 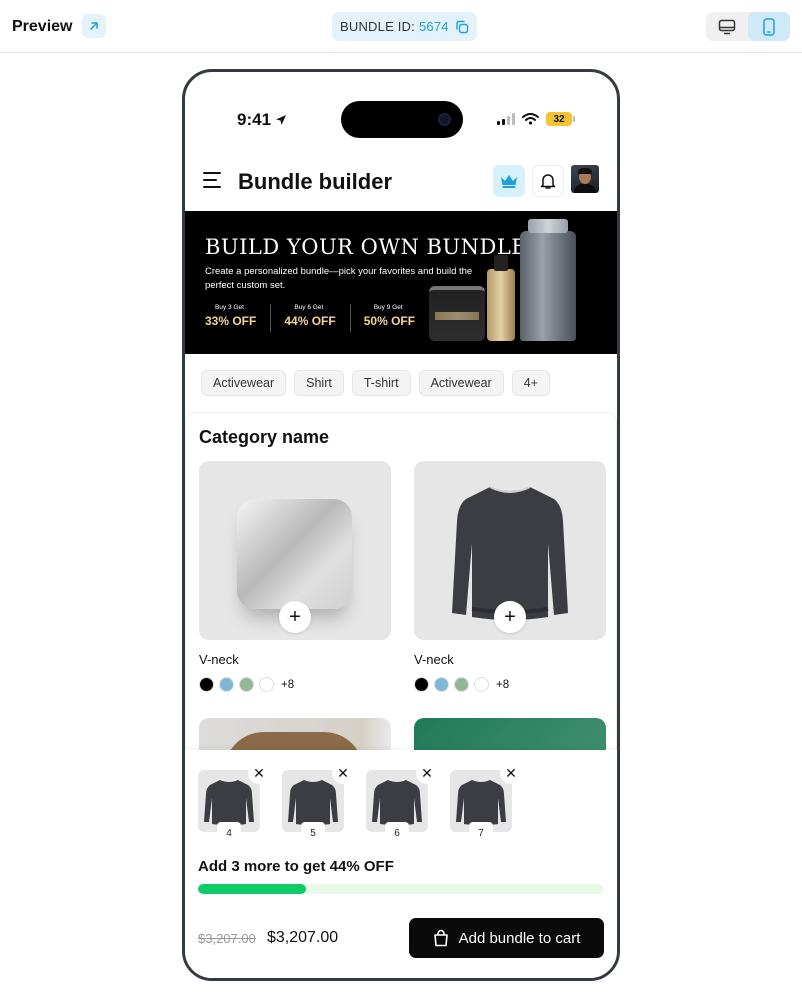 I want to click on offer-tier: Buy 6 Get 44% OFF, so click(x=317, y=318).